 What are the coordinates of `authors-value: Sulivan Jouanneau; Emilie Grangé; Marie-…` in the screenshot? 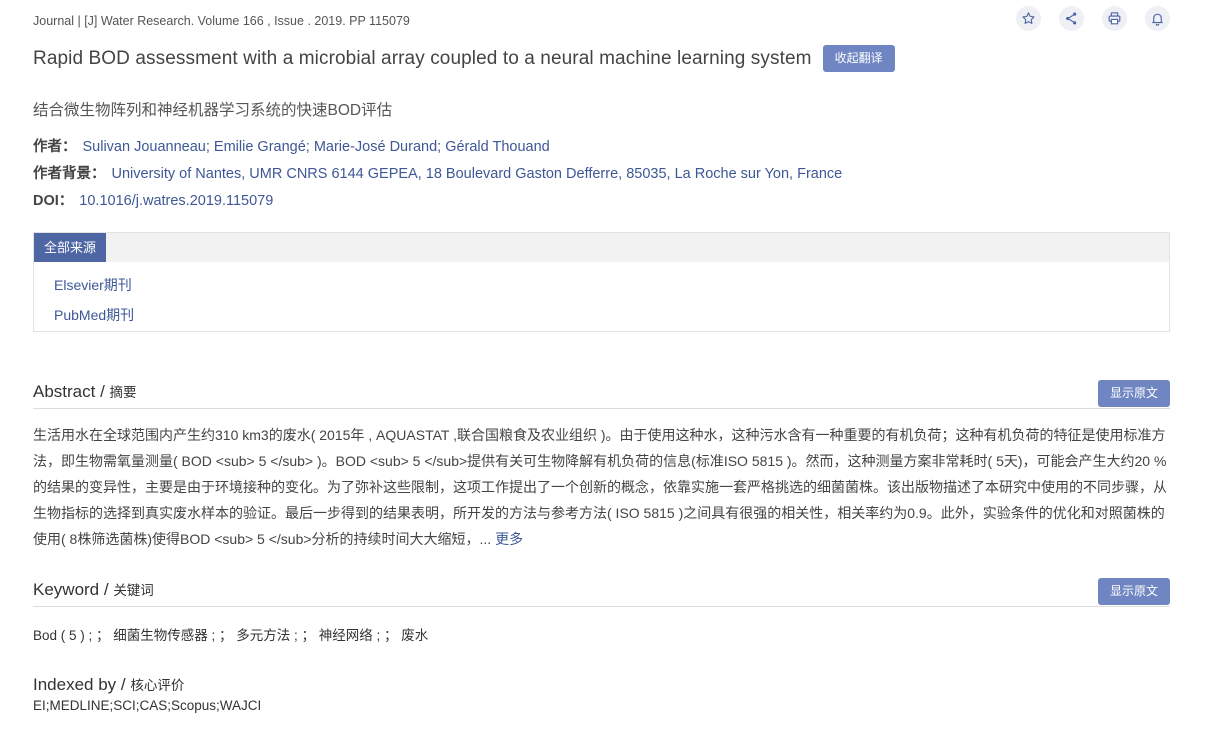 It's located at (316, 147).